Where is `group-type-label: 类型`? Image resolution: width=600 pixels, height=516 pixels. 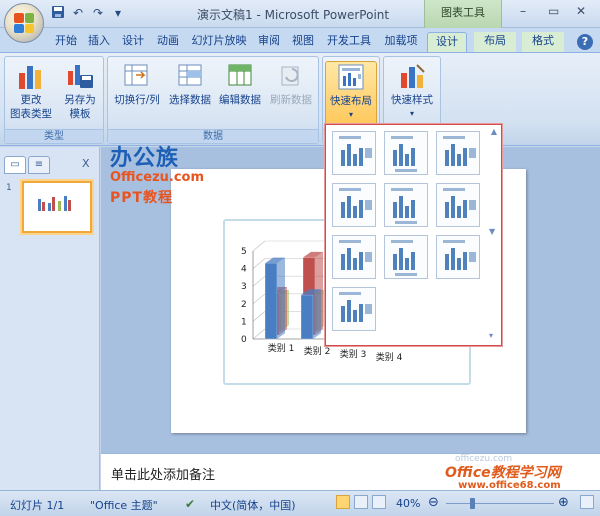 group-type-label: 类型 is located at coordinates (54, 136).